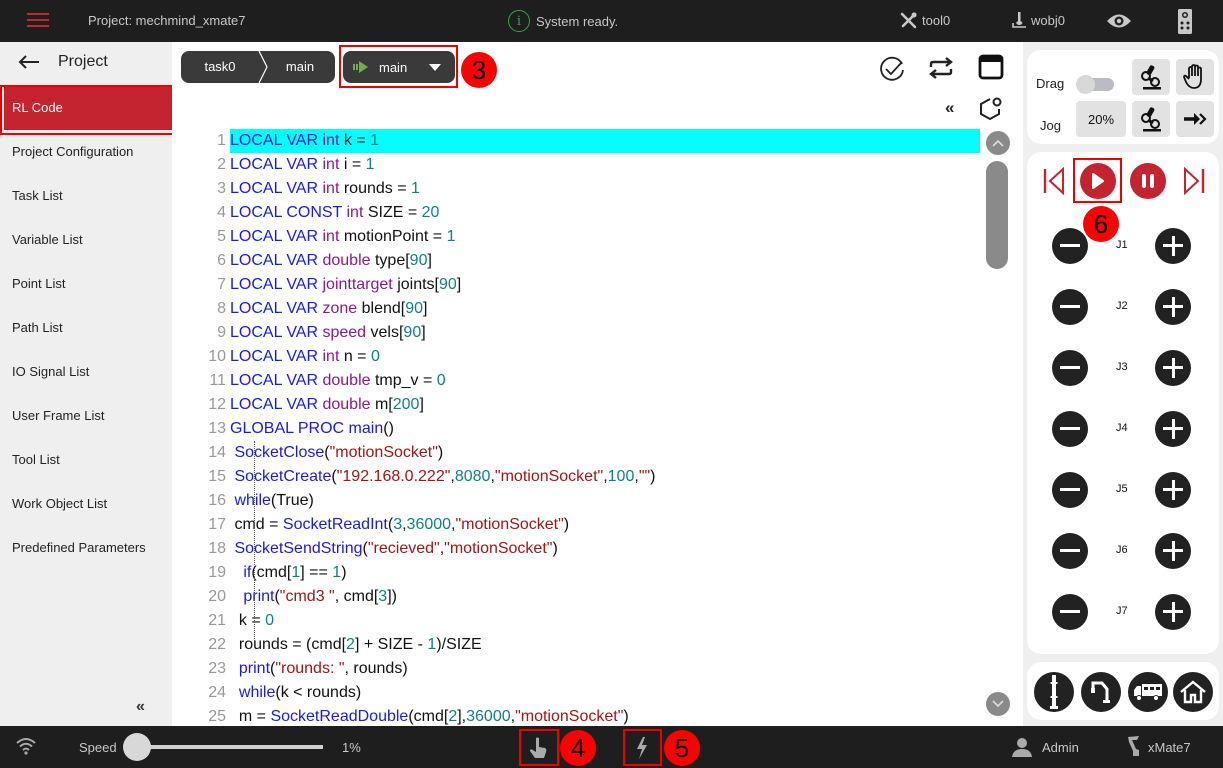 The image size is (1223, 768). Describe the element at coordinates (86, 372) in the screenshot. I see `sidebar-item-io-signal-list: IO Signal List` at that location.